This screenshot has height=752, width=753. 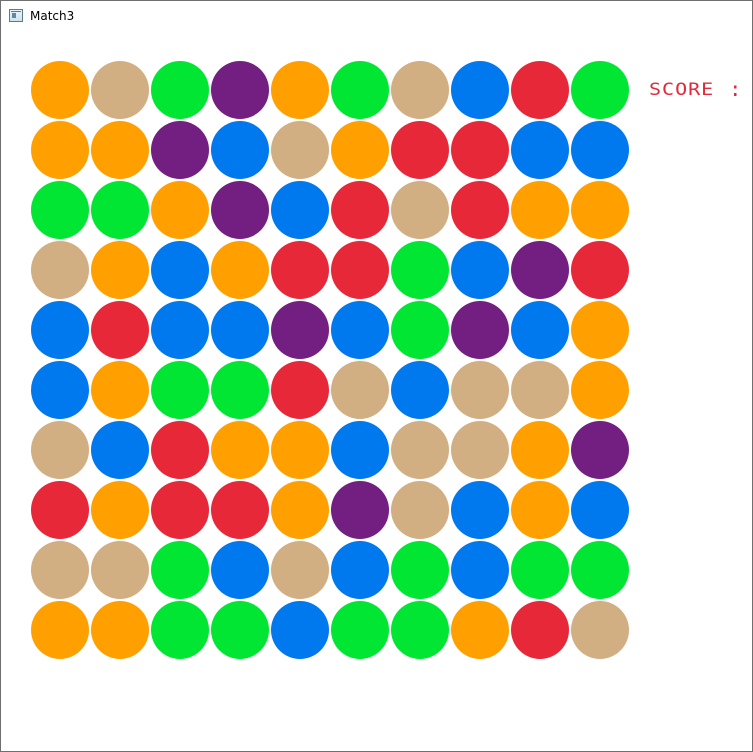 I want to click on gem-orange-r4-c9, so click(x=600, y=330).